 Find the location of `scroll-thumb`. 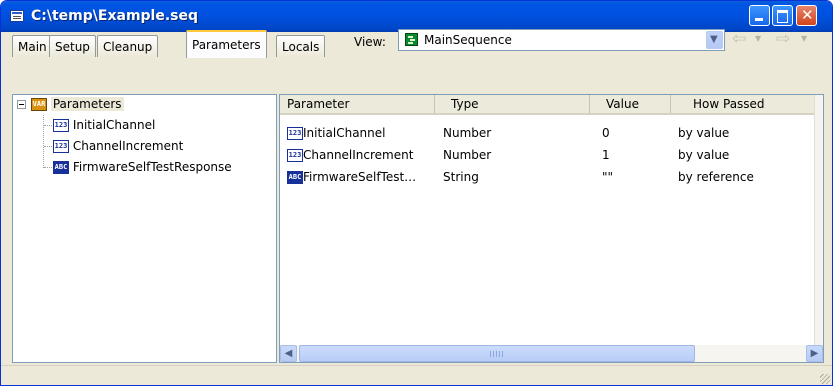

scroll-thumb is located at coordinates (497, 353).